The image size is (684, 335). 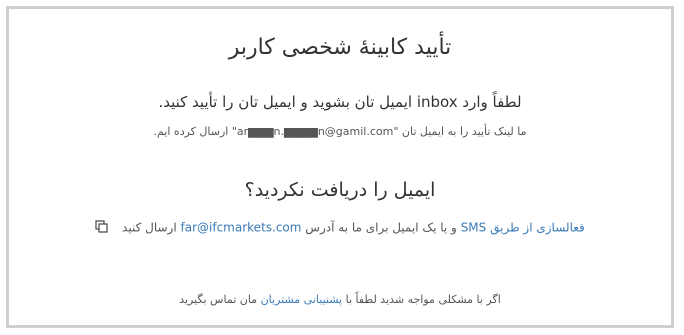 I want to click on not-received-heading: ایمیل را دریافت نکردید؟, so click(x=340, y=190).